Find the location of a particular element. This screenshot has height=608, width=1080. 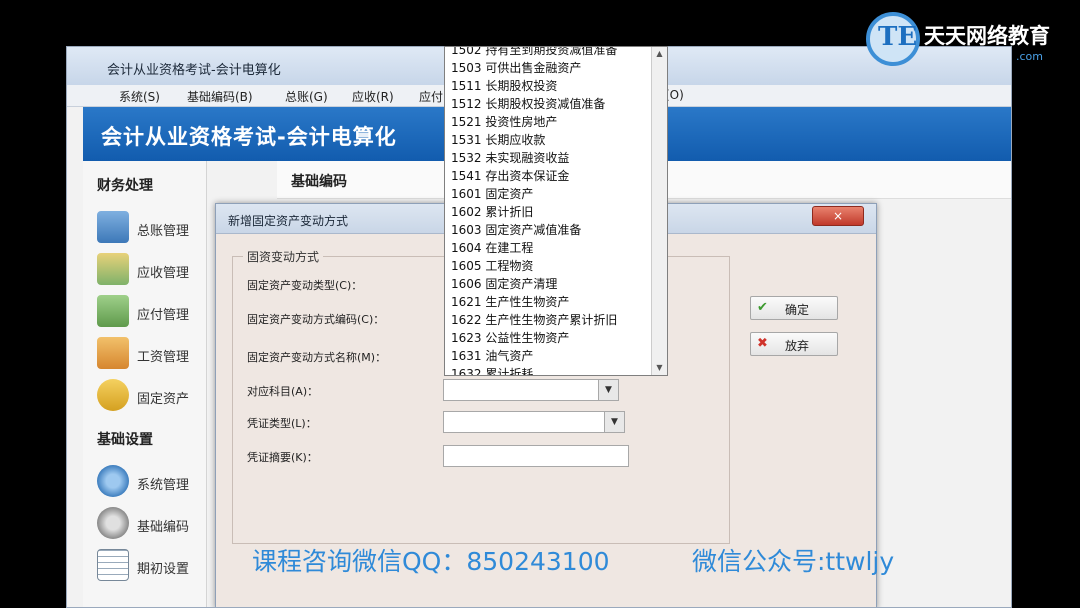

change-name-label: 固定资产变动方式名称(M)： is located at coordinates (317, 357).